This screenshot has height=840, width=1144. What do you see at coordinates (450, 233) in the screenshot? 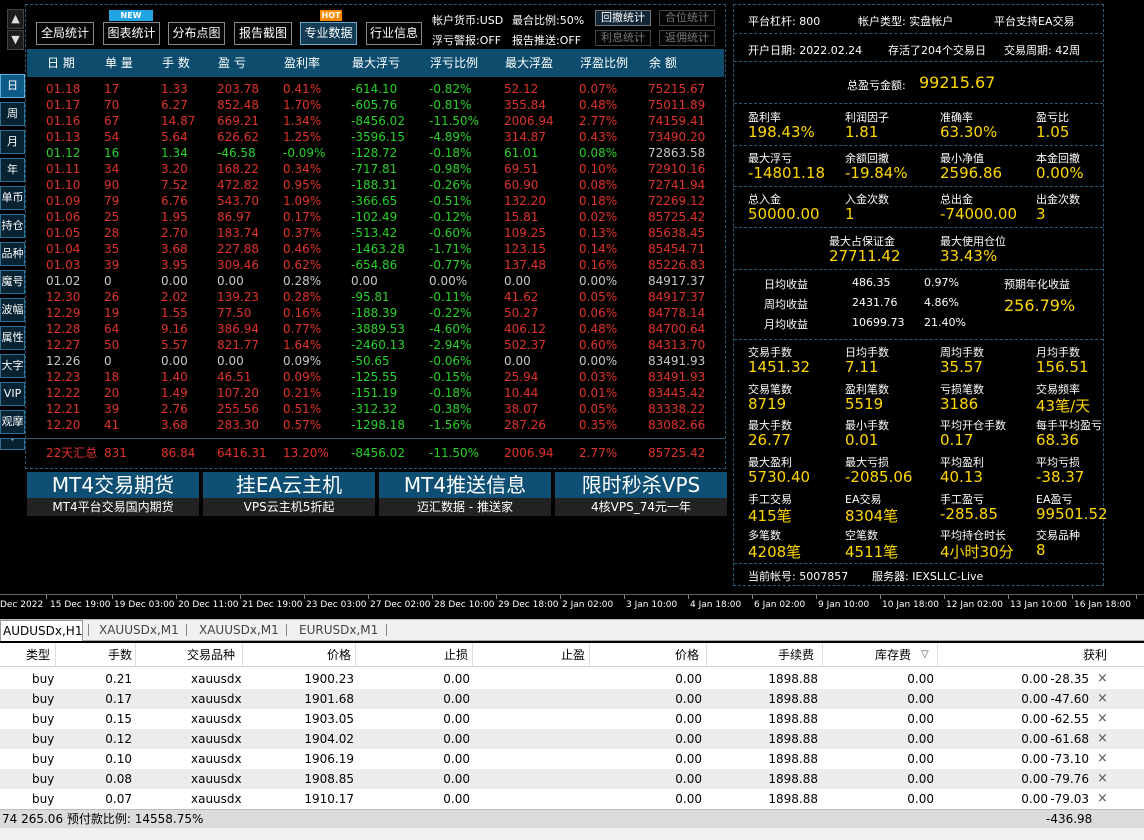
I see `cell-float_loss_ratio: -0.60%` at bounding box center [450, 233].